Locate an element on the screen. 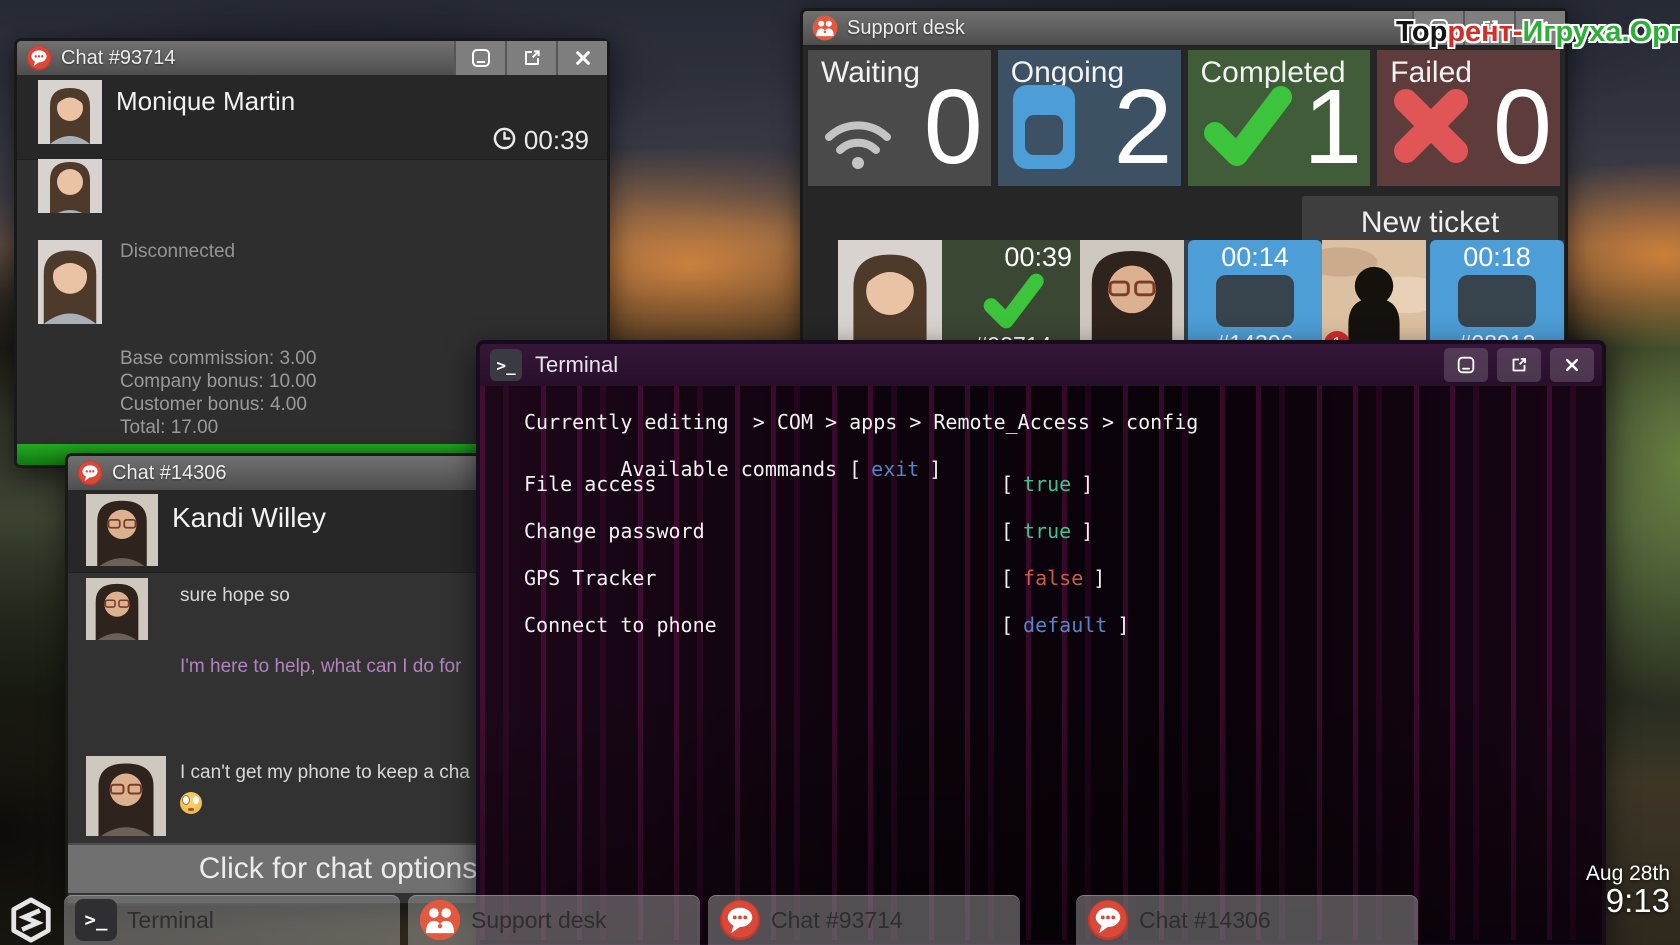 This screenshot has width=1680, height=945. chat-14306-title: Chat #14306 is located at coordinates (169, 472).